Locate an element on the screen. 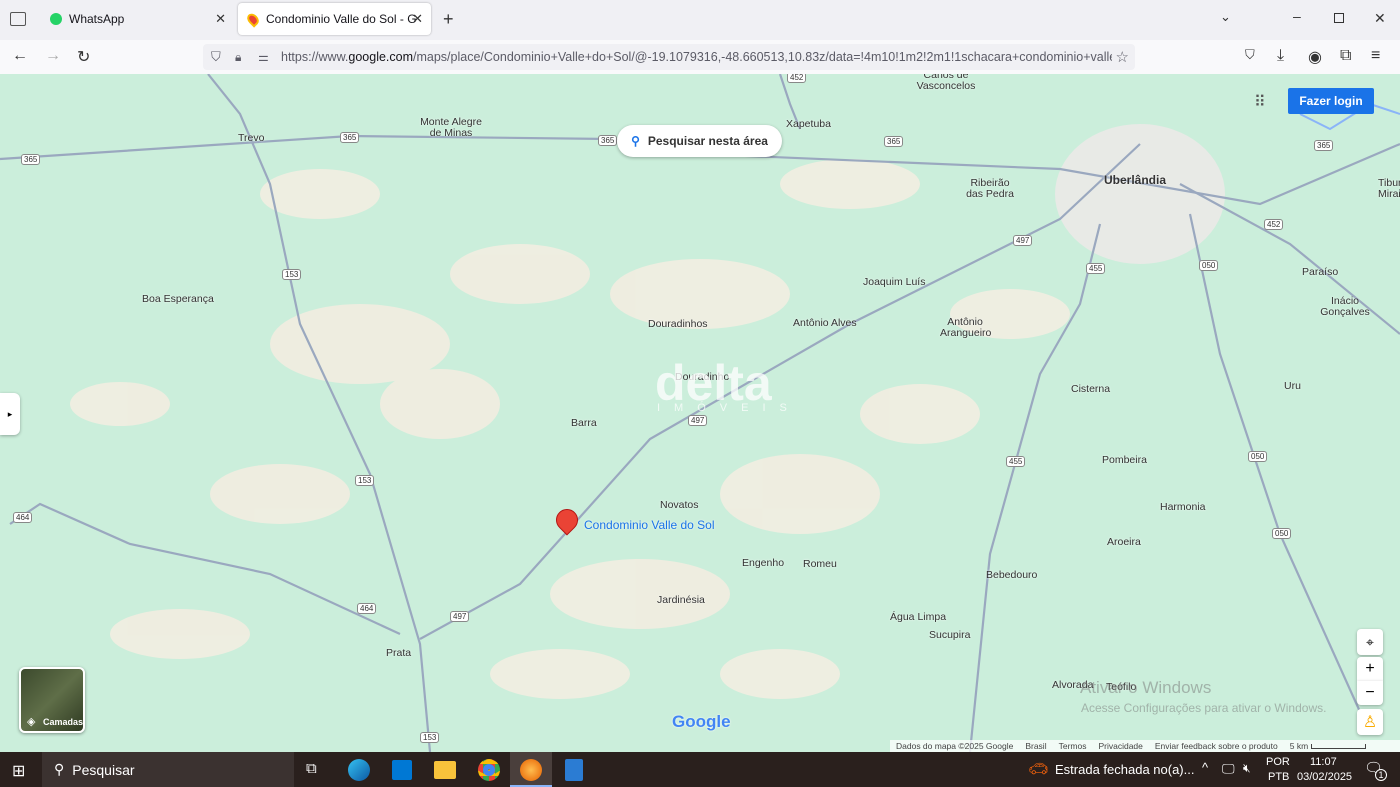  feedback-link: Enviar feedback sobre o produto is located at coordinates (1216, 746).